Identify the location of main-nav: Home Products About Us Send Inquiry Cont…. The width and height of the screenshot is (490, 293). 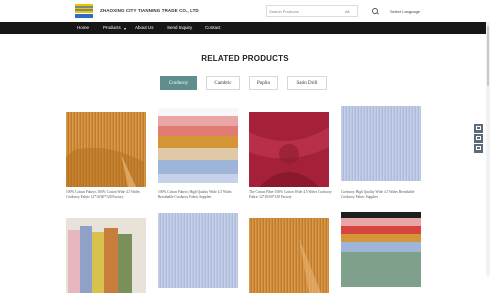
(245, 28).